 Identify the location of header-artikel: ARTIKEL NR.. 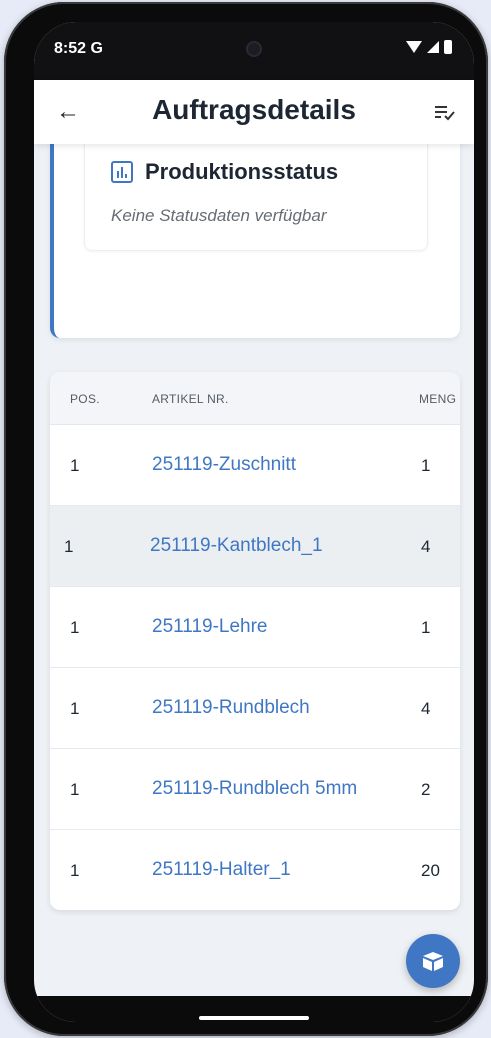
(190, 399).